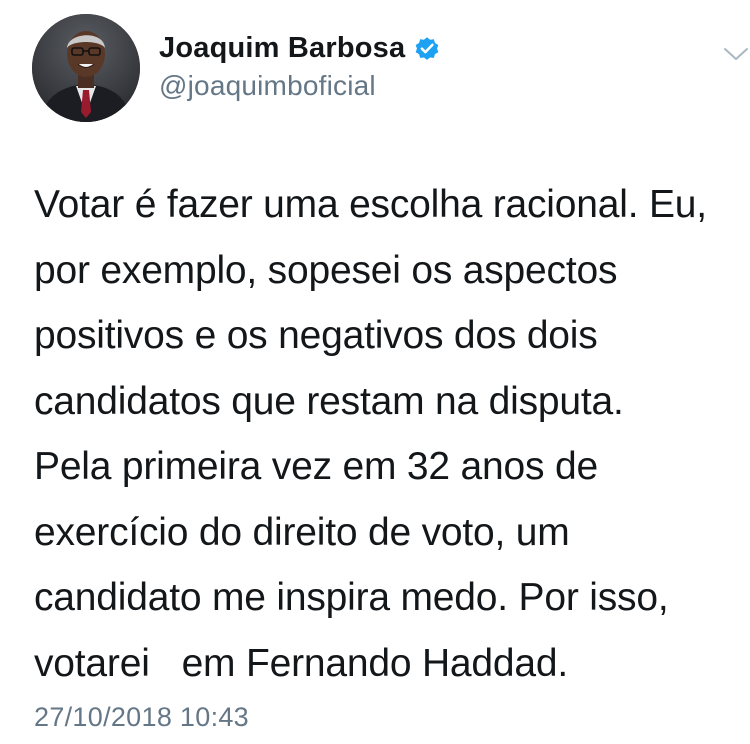  I want to click on author-display-name: Joaquim Barbosa, so click(282, 48).